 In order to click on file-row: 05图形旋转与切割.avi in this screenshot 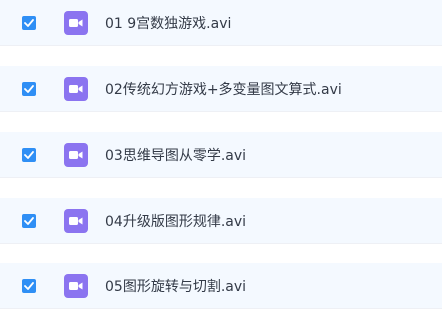, I will do `click(221, 286)`.